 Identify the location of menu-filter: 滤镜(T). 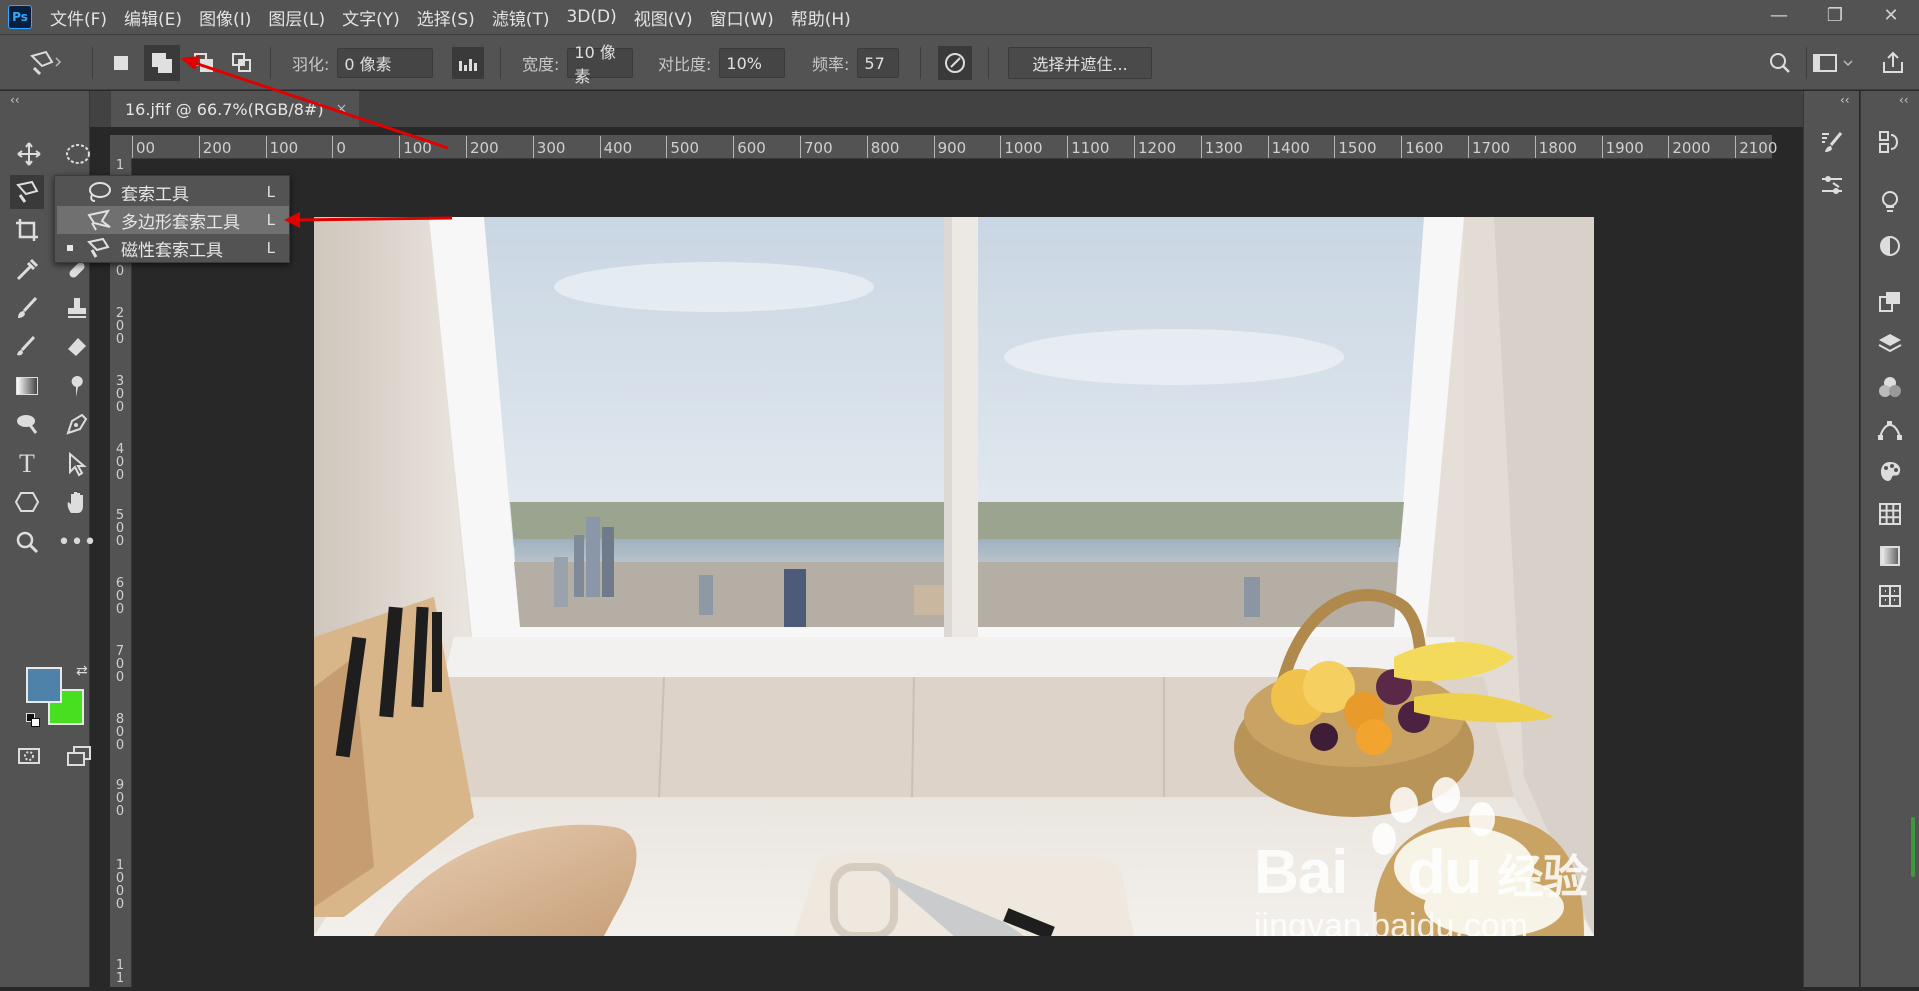
(521, 17).